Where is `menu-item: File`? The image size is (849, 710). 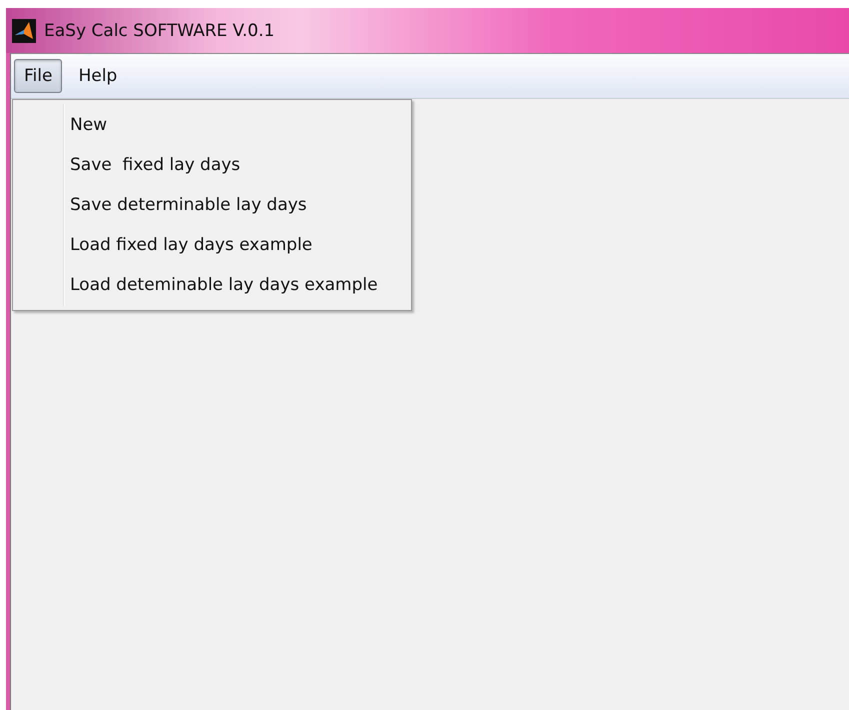
menu-item: File is located at coordinates (38, 76).